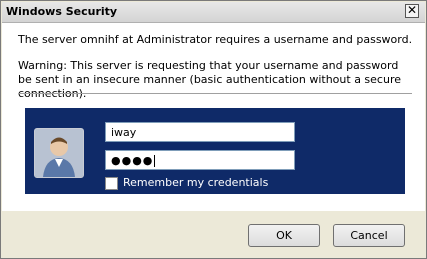 The width and height of the screenshot is (427, 259). I want to click on close-button: ✕, so click(412, 11).